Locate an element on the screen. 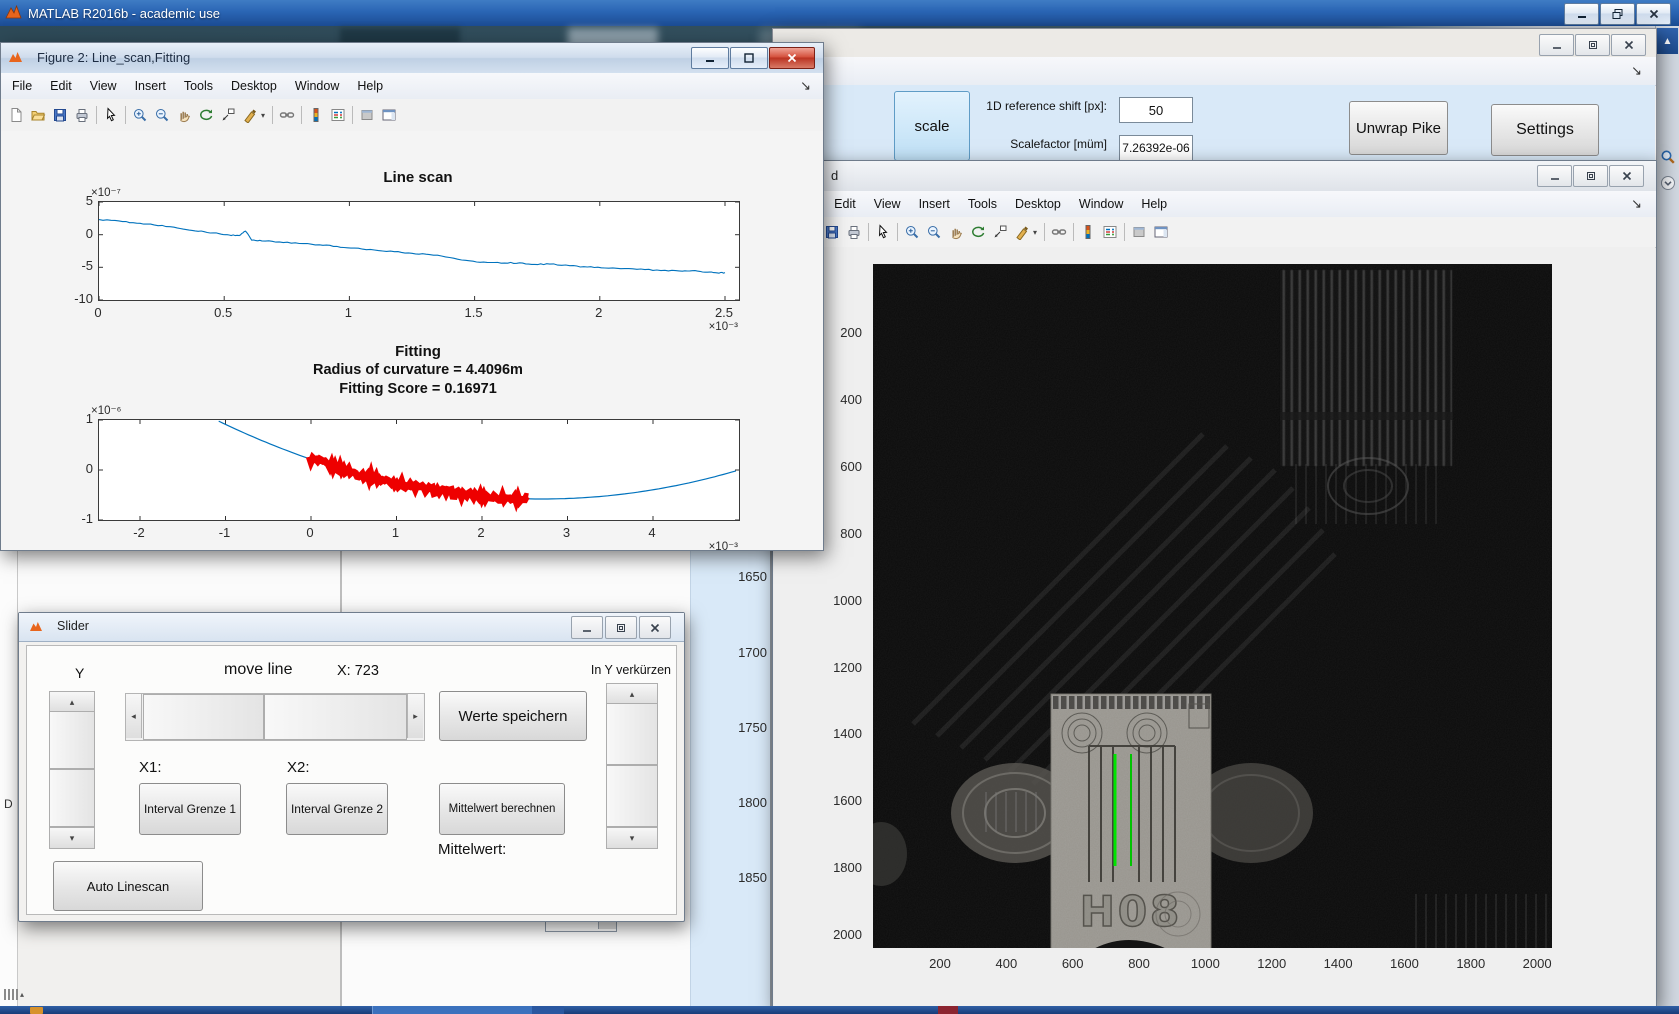 The width and height of the screenshot is (1679, 1014). figure-d-minimize-button is located at coordinates (1554, 176).